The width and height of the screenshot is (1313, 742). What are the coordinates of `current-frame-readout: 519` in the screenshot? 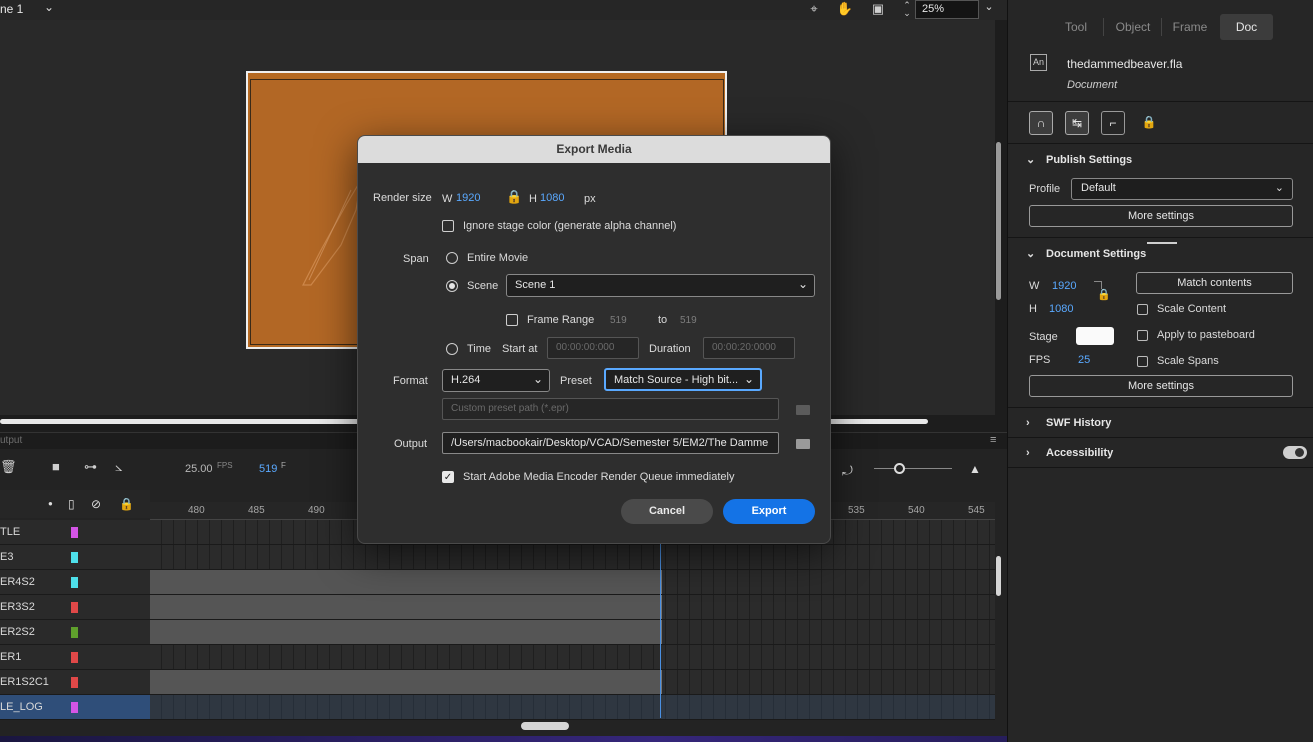 It's located at (268, 469).